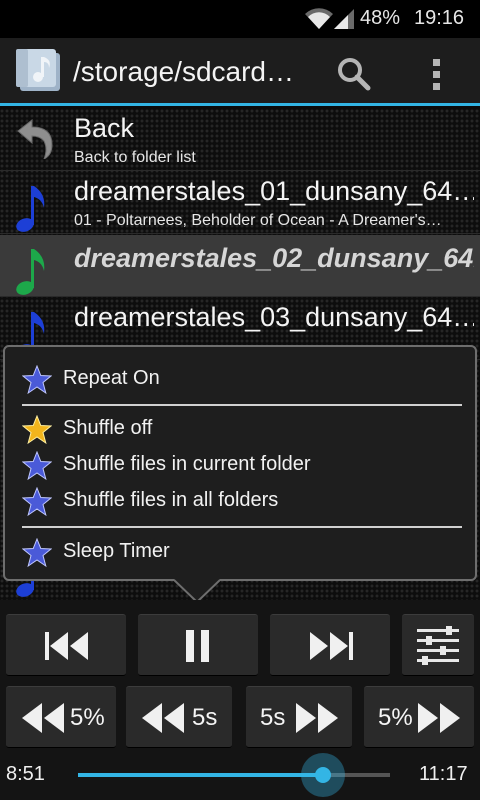 The width and height of the screenshot is (480, 800). I want to click on pause-button, so click(198, 645).